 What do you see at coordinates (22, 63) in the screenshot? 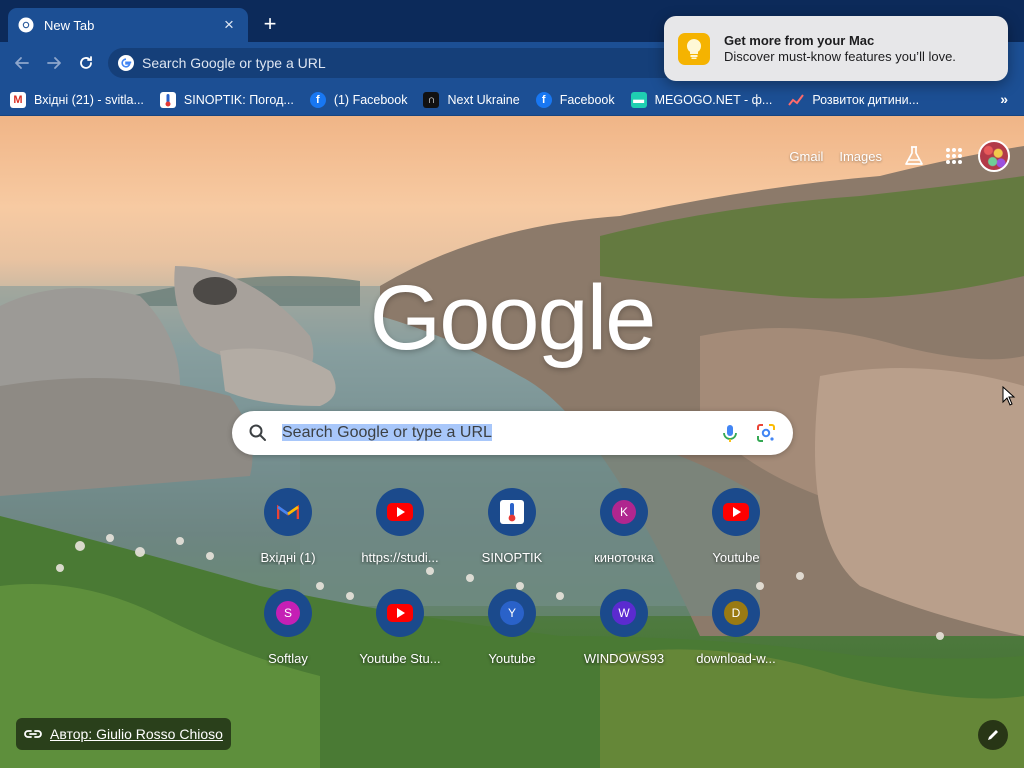
I see `back-icon` at bounding box center [22, 63].